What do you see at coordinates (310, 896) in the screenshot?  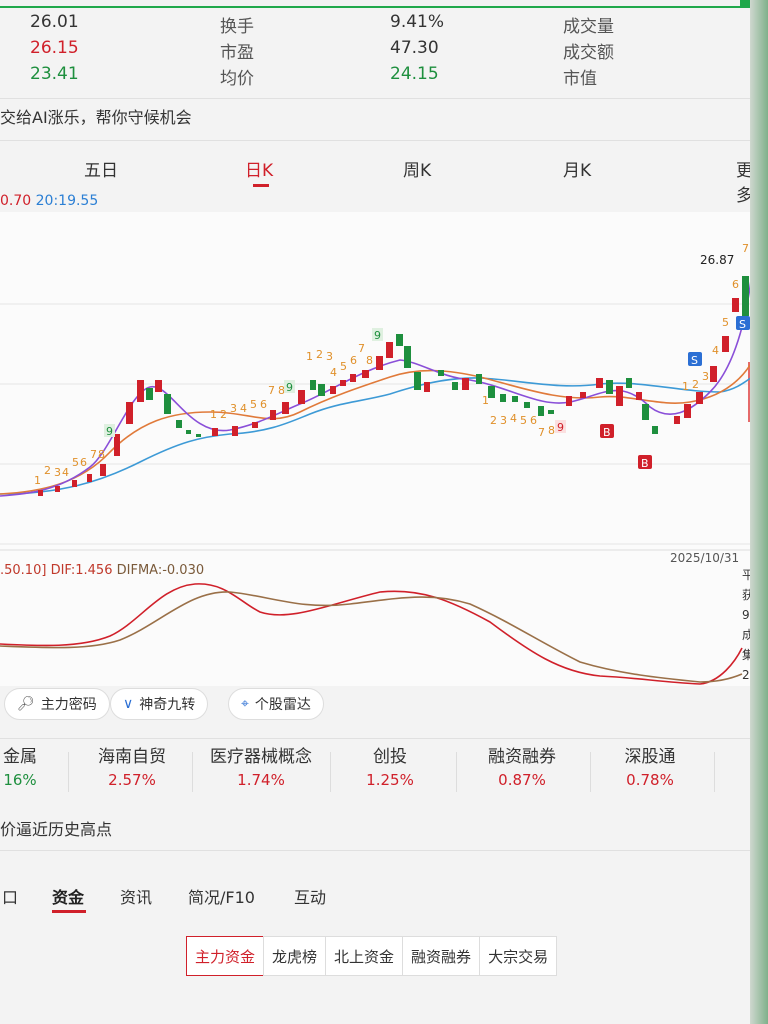 I see `tab-interaction: 互动` at bounding box center [310, 896].